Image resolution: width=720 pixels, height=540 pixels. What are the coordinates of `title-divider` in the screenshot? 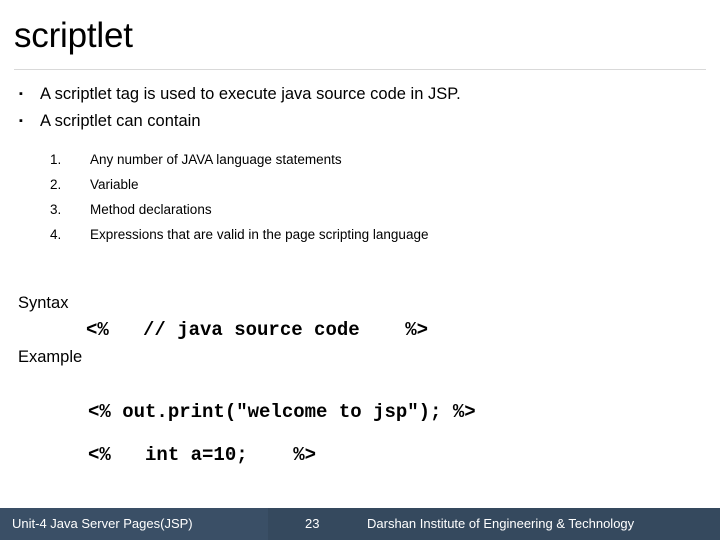 It's located at (360, 69).